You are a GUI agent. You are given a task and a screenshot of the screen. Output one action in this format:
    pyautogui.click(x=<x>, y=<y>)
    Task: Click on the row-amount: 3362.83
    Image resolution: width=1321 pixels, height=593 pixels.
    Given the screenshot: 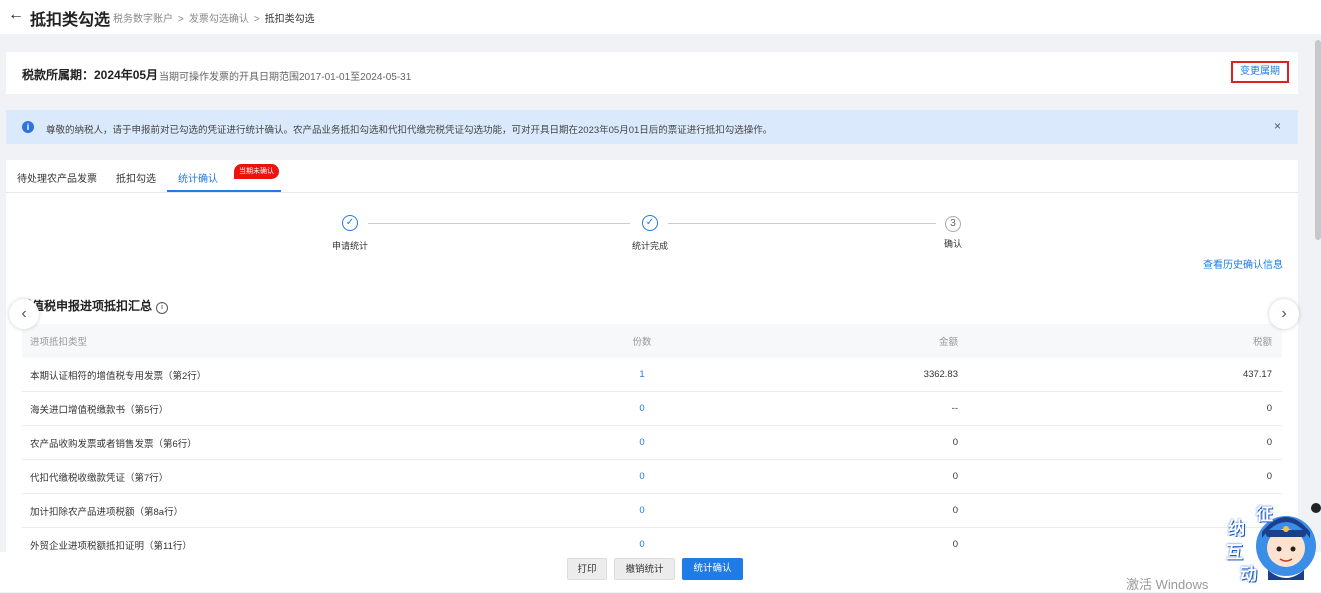 What is the action you would take?
    pyautogui.click(x=940, y=374)
    